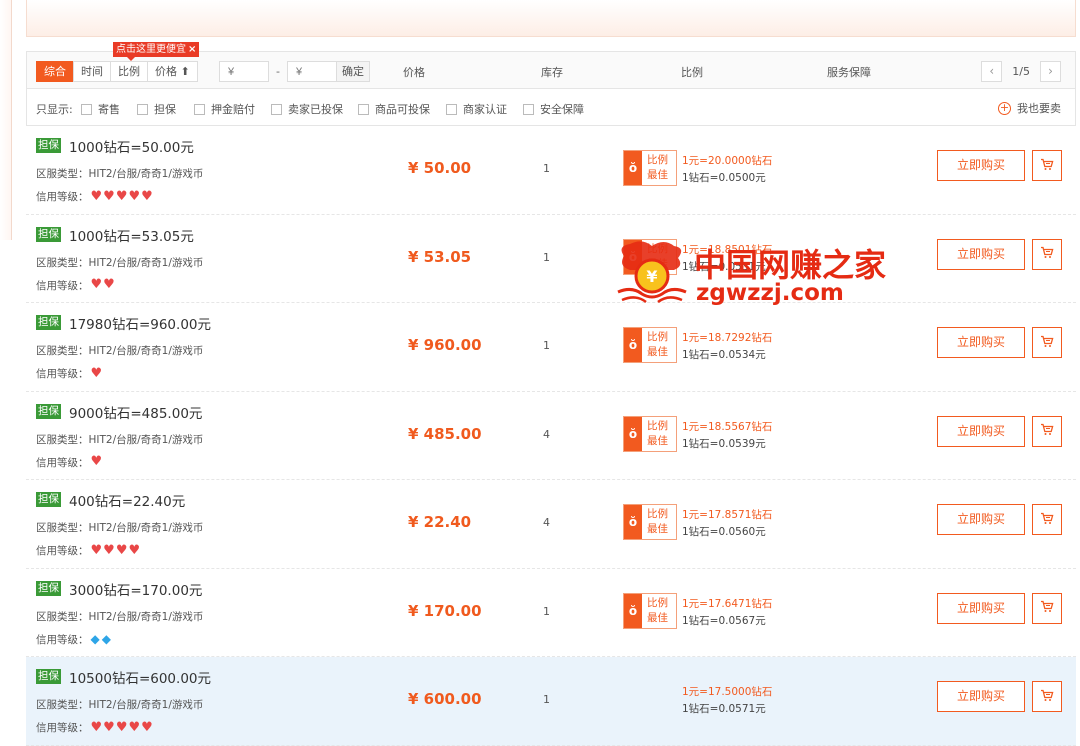 Image resolution: width=1080 pixels, height=746 pixels. Describe the element at coordinates (655, 257) in the screenshot. I see `badge-text: 比例 最佳` at that location.